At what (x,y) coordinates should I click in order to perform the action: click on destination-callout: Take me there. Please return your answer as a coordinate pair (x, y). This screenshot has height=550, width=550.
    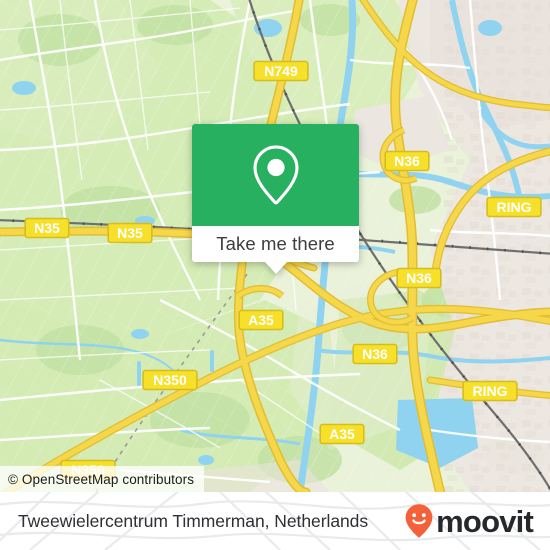
    Looking at the image, I should click on (275, 199).